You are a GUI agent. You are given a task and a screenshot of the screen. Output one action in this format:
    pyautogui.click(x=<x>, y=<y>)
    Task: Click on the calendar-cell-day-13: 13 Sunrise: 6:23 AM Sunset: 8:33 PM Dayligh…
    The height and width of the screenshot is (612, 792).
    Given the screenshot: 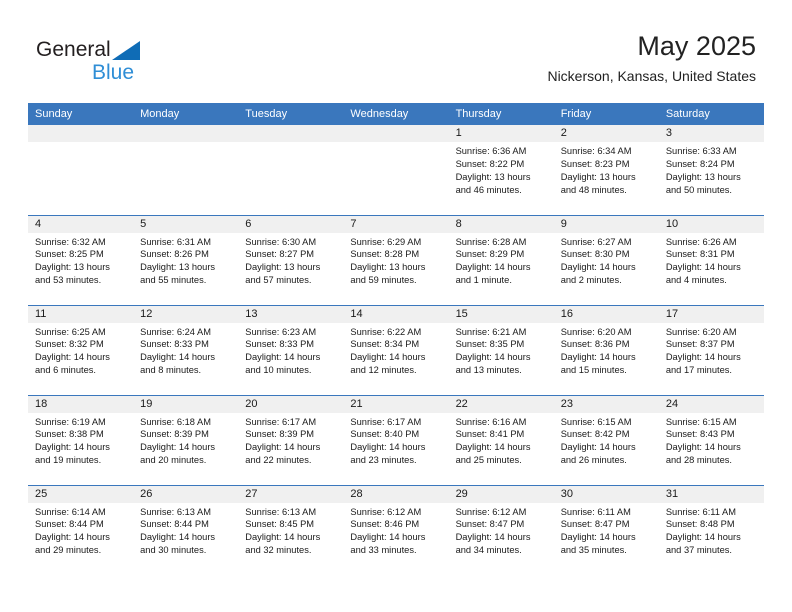 What is the action you would take?
    pyautogui.click(x=291, y=349)
    